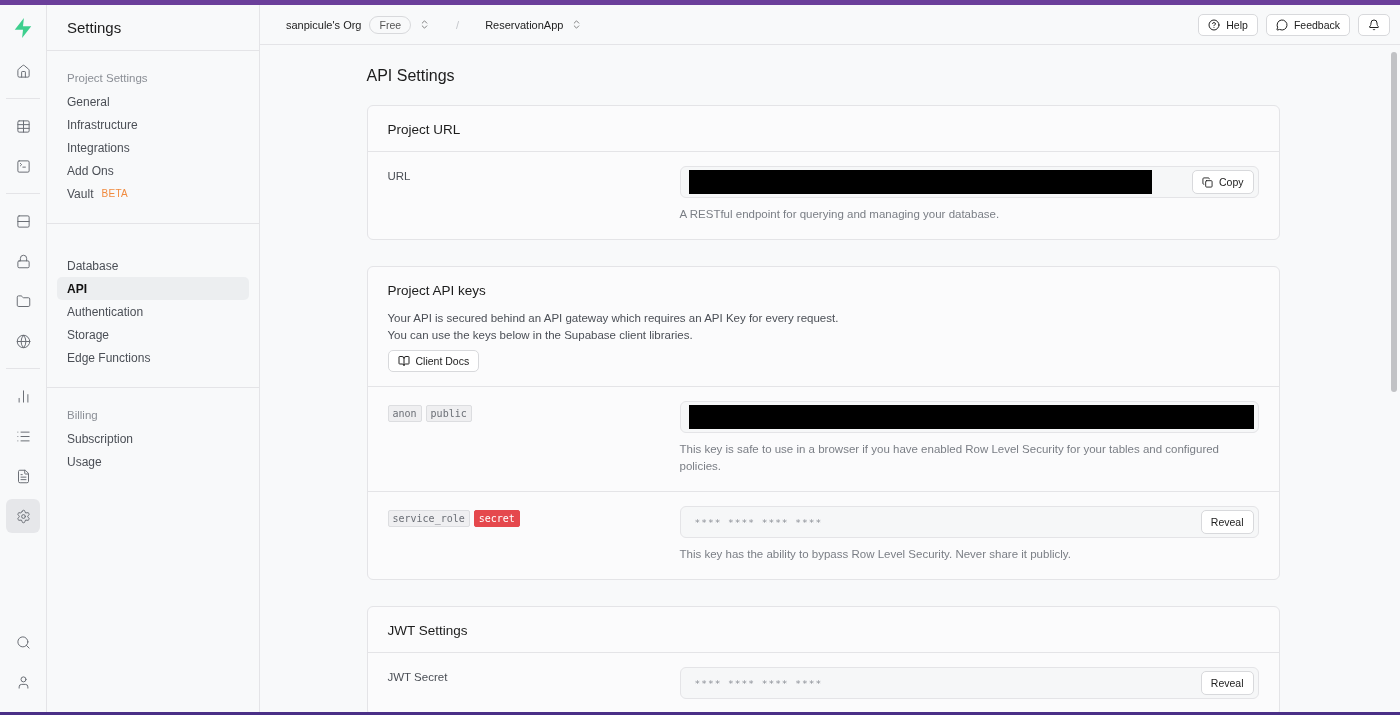 The image size is (1400, 715). I want to click on page-title: API Settings, so click(411, 76).